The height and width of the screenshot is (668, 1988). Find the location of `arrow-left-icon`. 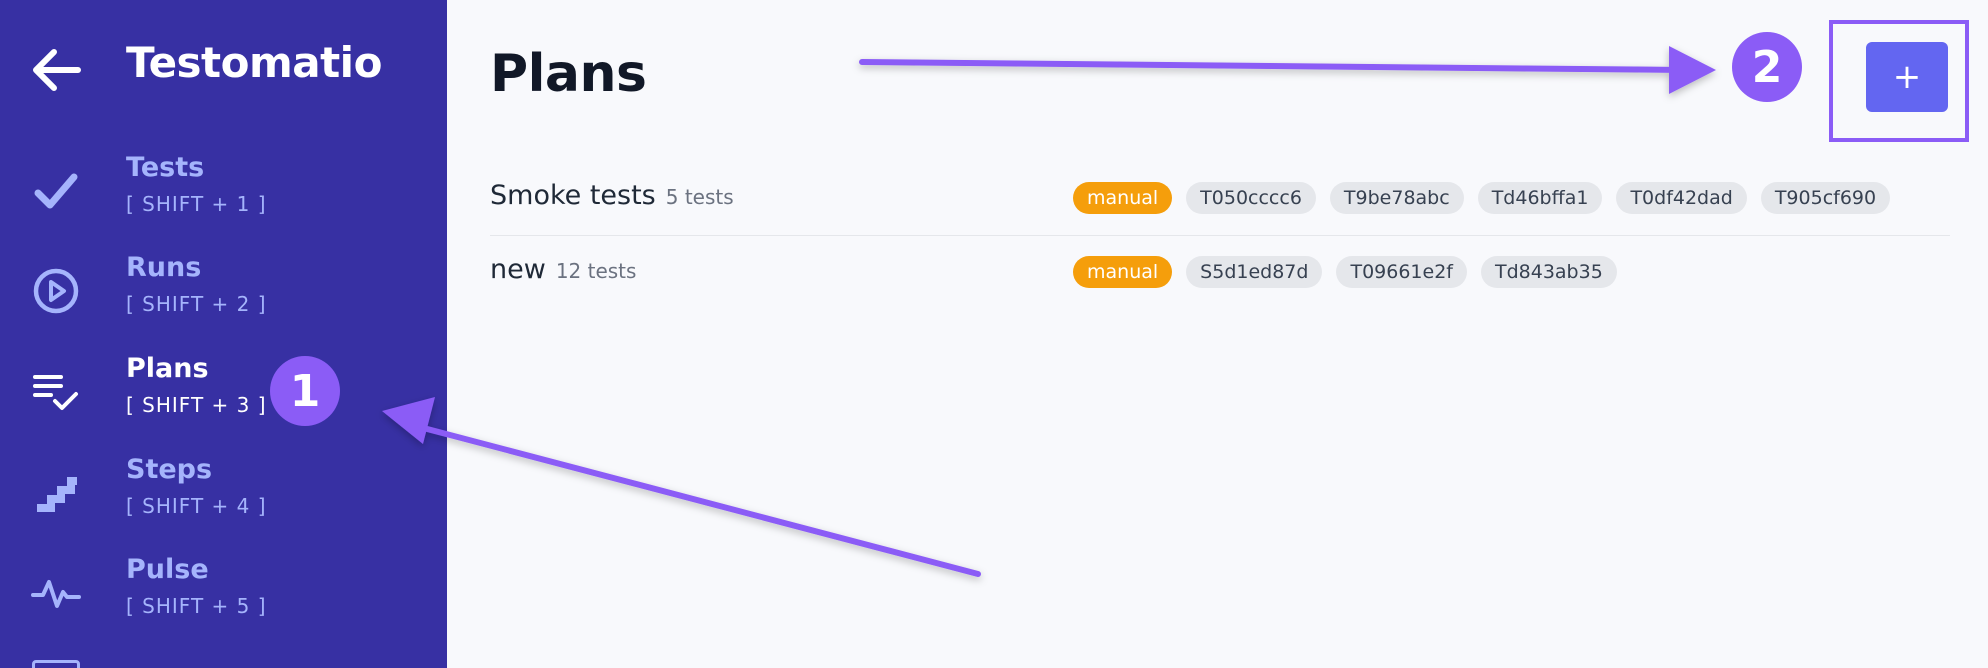

arrow-left-icon is located at coordinates (57, 70).